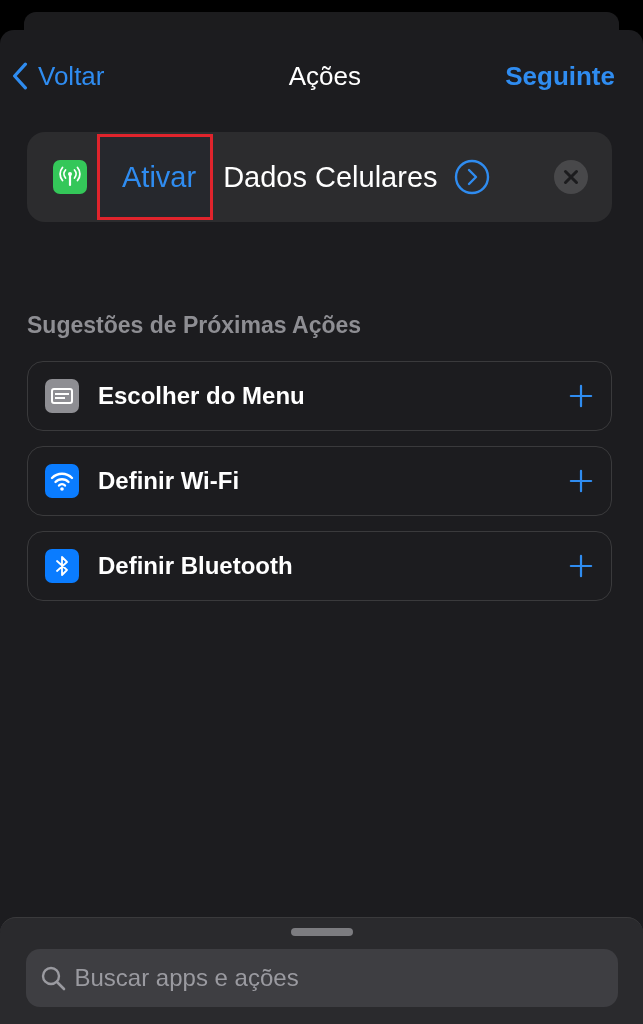 This screenshot has width=643, height=1024. I want to click on back-chevron-icon, so click(20, 76).